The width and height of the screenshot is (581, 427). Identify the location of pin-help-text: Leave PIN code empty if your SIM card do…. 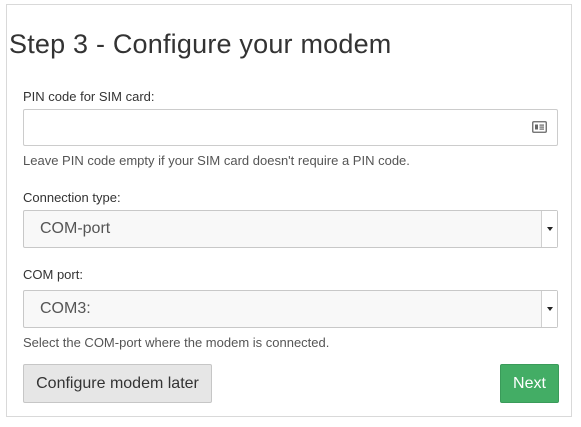
(216, 160).